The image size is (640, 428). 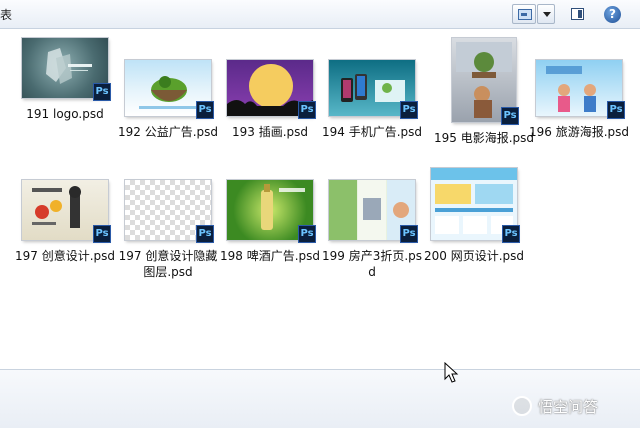 I want to click on file-item: Ps 193 插画.psd, so click(x=270, y=100).